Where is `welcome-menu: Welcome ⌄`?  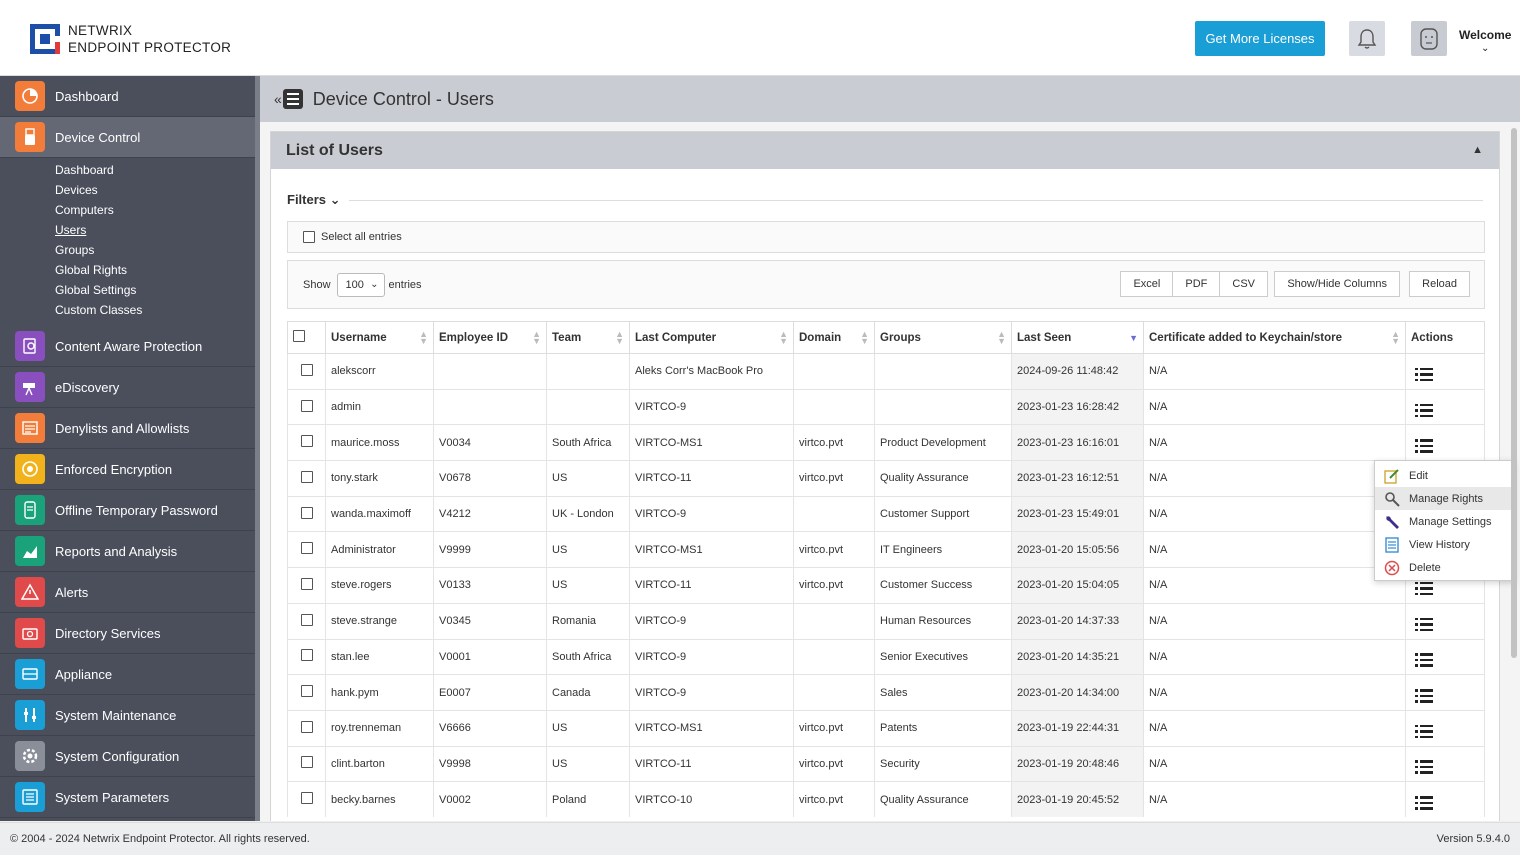 welcome-menu: Welcome ⌄ is located at coordinates (1485, 41).